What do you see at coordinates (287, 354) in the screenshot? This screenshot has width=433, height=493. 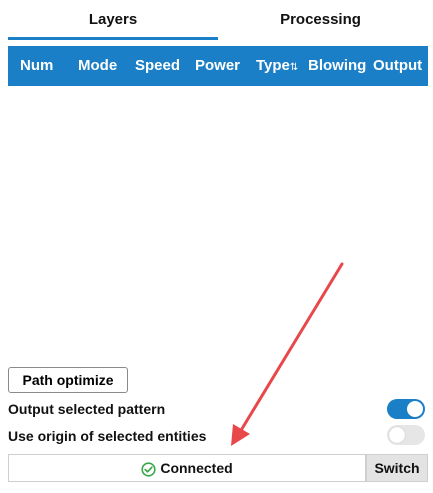 I see `annotation-arrow` at bounding box center [287, 354].